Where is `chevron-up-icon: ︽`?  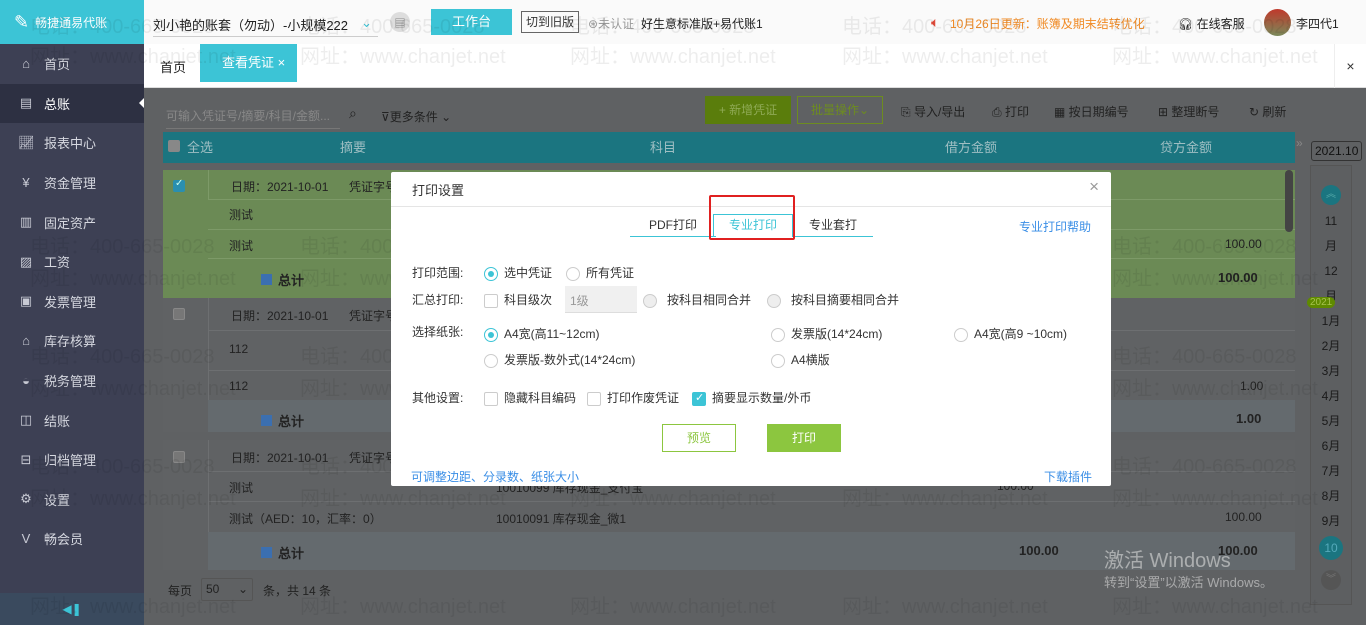
chevron-up-icon: ︽ is located at coordinates (1331, 195).